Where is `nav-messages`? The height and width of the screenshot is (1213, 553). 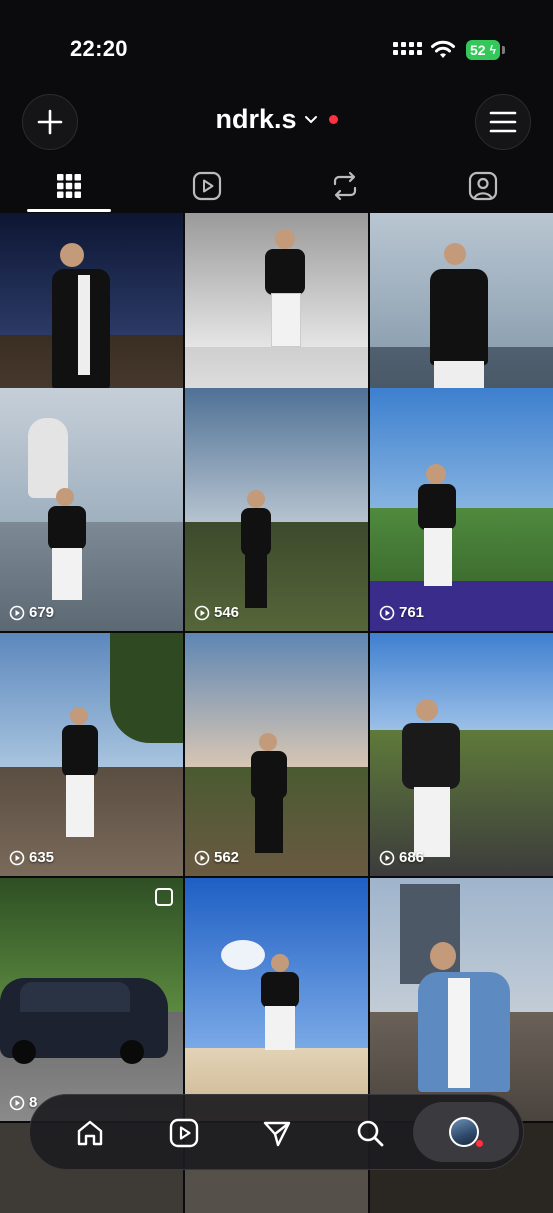 nav-messages is located at coordinates (277, 1133).